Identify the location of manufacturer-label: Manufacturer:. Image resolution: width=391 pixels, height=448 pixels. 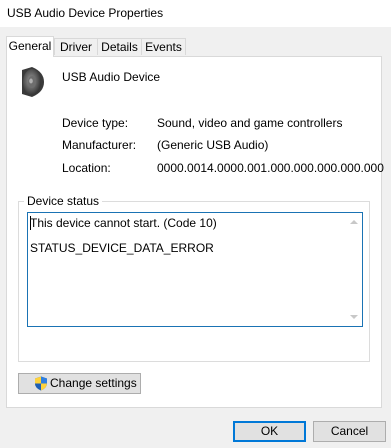
(99, 145).